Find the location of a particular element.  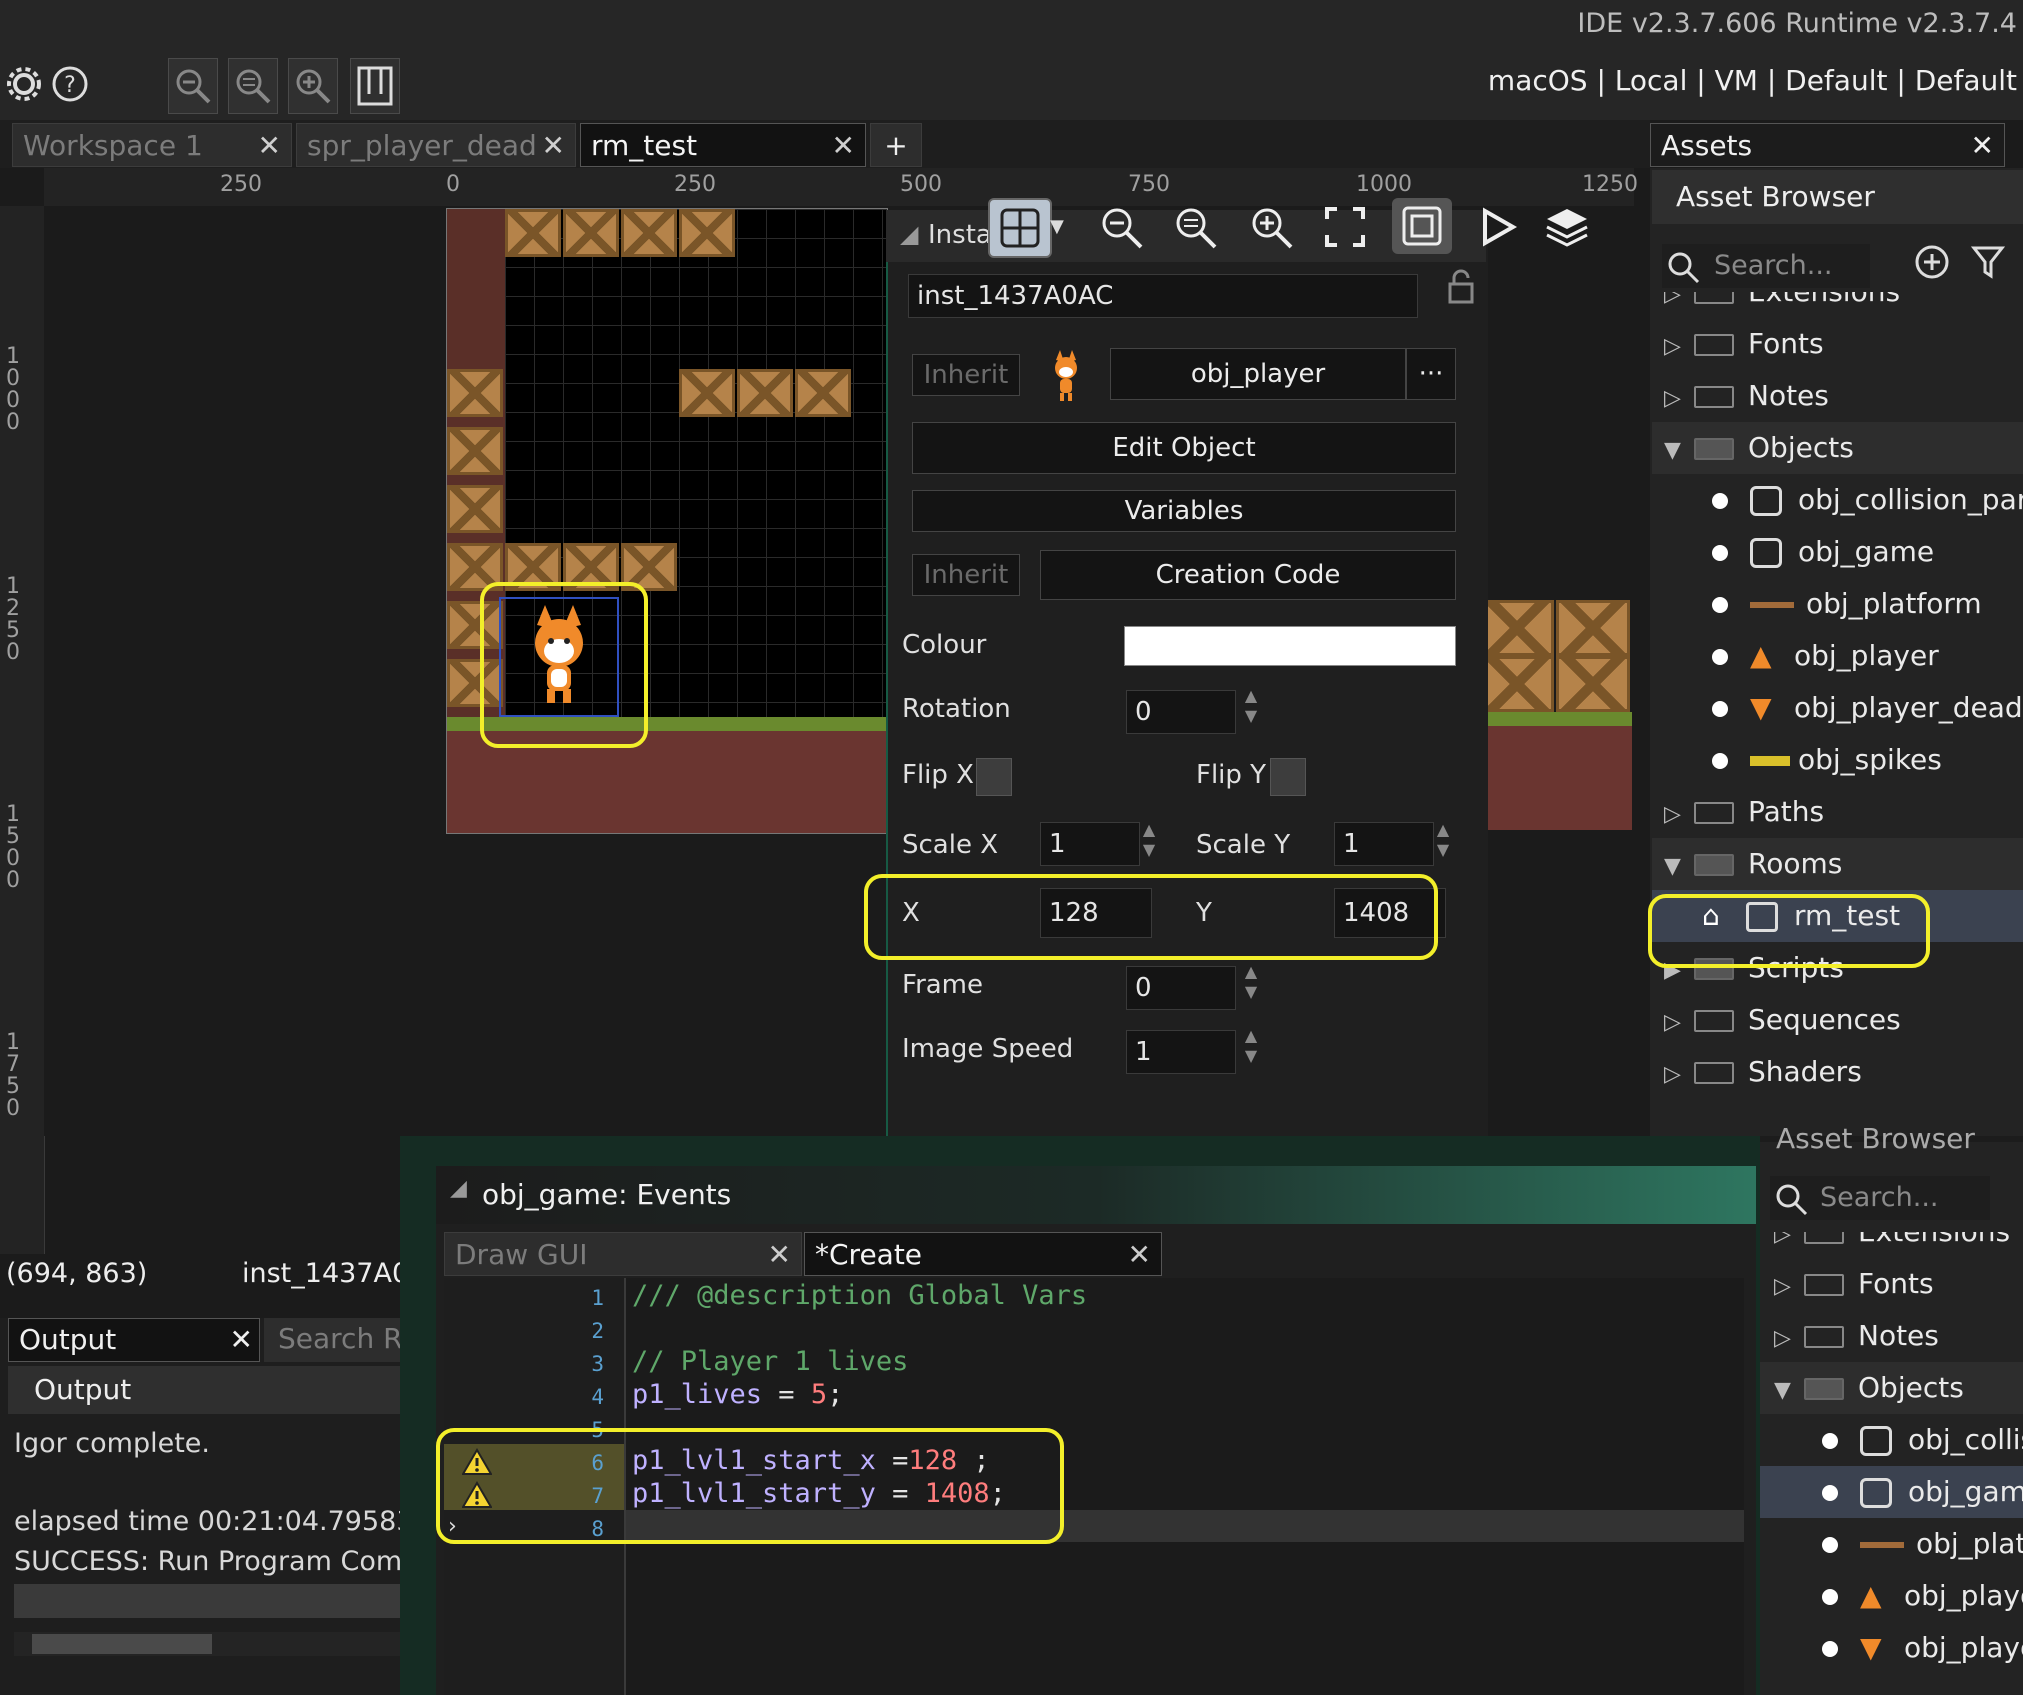

add-asset-icon is located at coordinates (1932, 262).